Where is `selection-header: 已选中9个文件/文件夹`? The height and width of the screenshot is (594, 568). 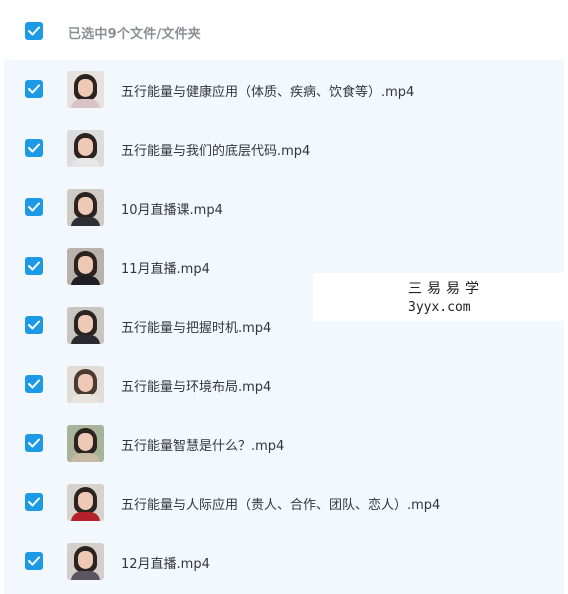
selection-header: 已选中9个文件/文件夹 is located at coordinates (284, 30).